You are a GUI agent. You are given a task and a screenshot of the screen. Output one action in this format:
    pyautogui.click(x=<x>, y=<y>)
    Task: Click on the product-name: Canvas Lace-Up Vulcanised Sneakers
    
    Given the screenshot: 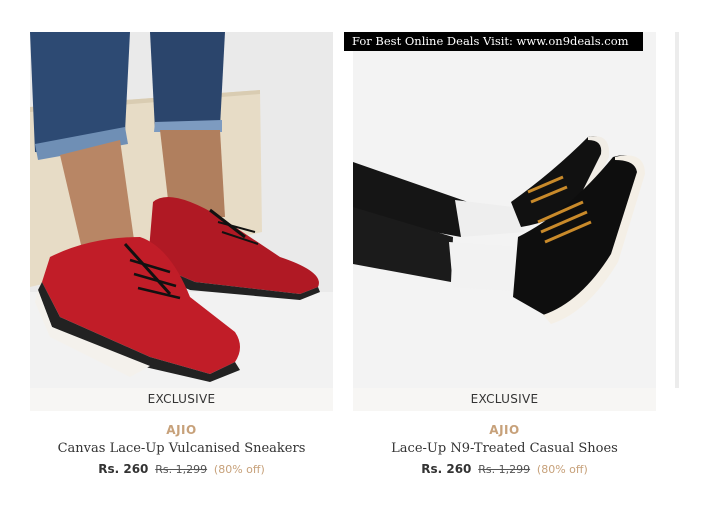 What is the action you would take?
    pyautogui.click(x=181, y=448)
    